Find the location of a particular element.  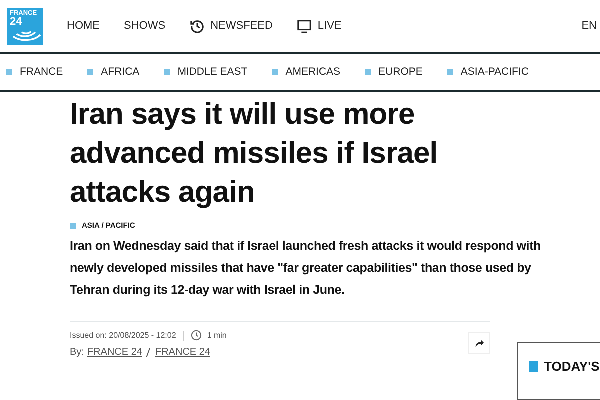

share-icon is located at coordinates (479, 343).